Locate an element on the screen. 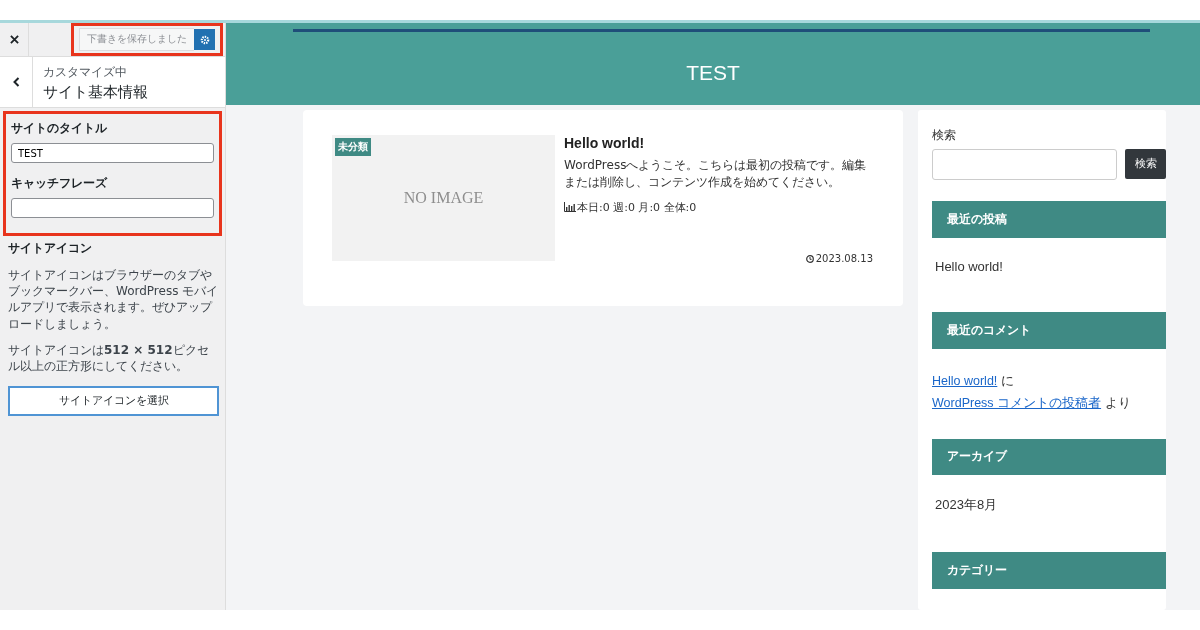 The image size is (1200, 630). recent-comment: Hello world! に WordPress コメントの投稿者 より is located at coordinates (1032, 392).